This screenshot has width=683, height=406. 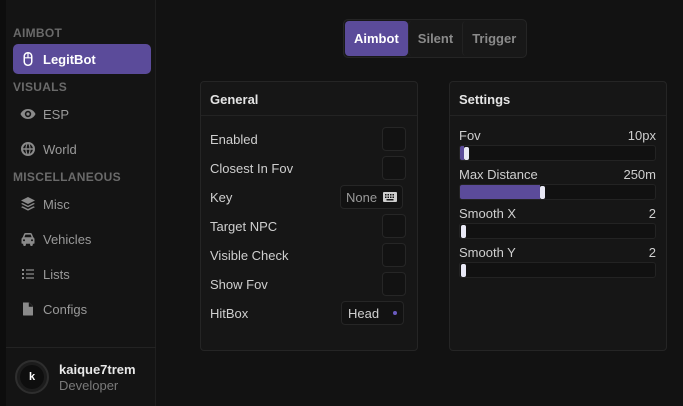 I want to click on sidebar-item-label: LegitBot, so click(x=69, y=59).